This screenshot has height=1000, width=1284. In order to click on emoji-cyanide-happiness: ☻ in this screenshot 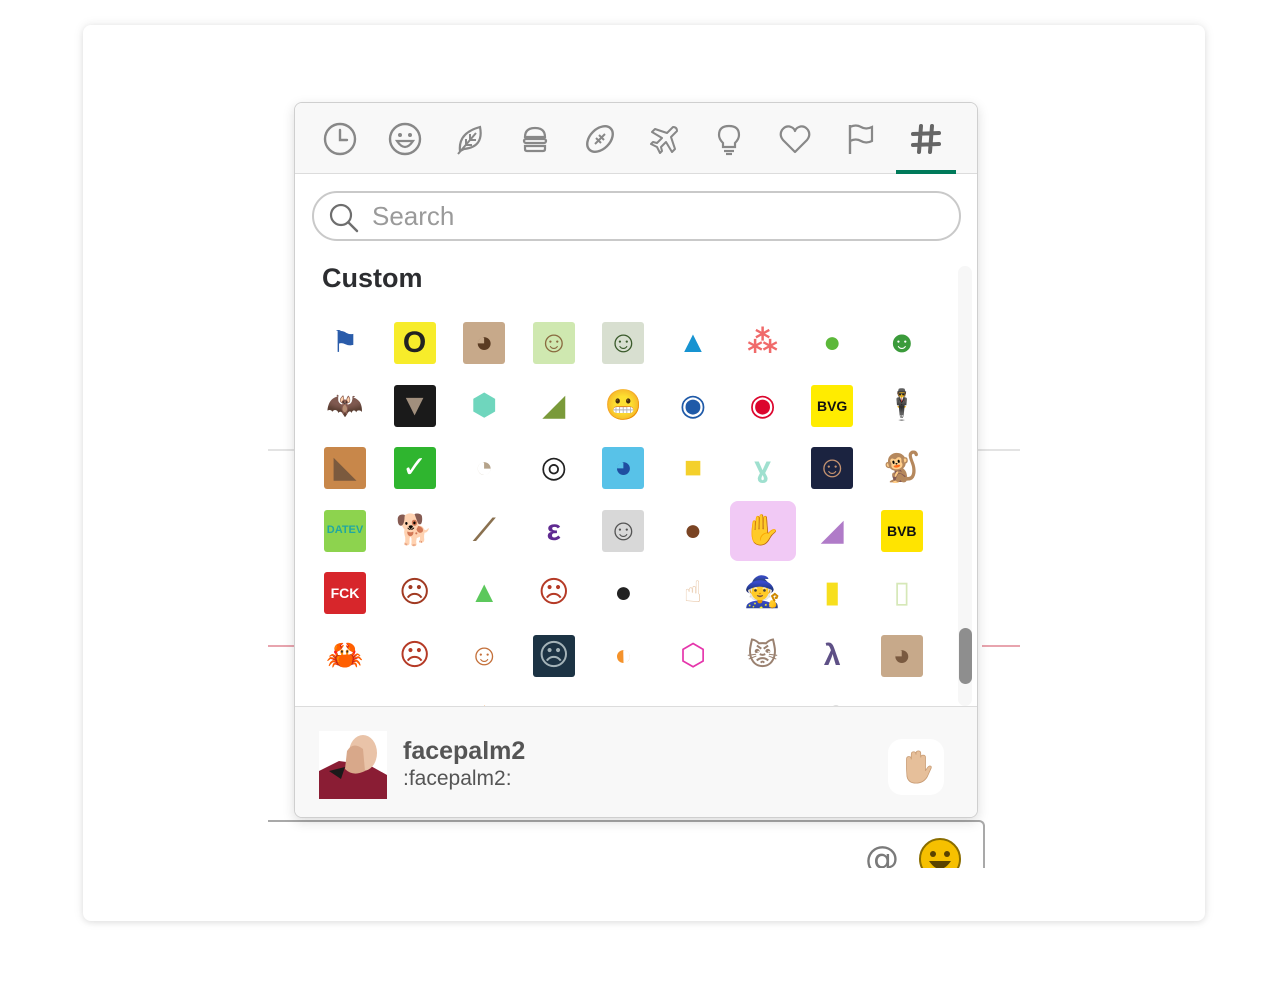, I will do `click(902, 343)`.